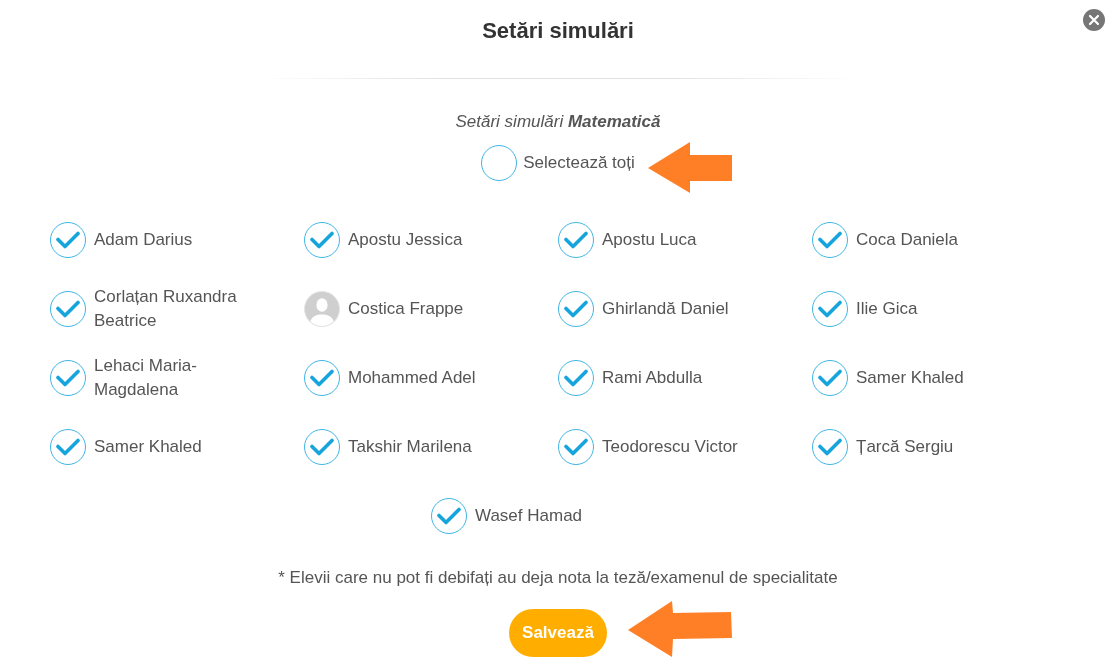 The image size is (1116, 658). What do you see at coordinates (405, 240) in the screenshot?
I see `student-name: Apostu Jessica` at bounding box center [405, 240].